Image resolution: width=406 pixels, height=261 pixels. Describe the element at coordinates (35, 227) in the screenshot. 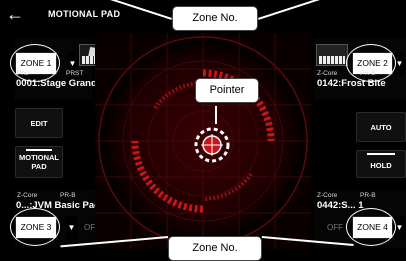

I see `zone3-highlight-ring` at that location.